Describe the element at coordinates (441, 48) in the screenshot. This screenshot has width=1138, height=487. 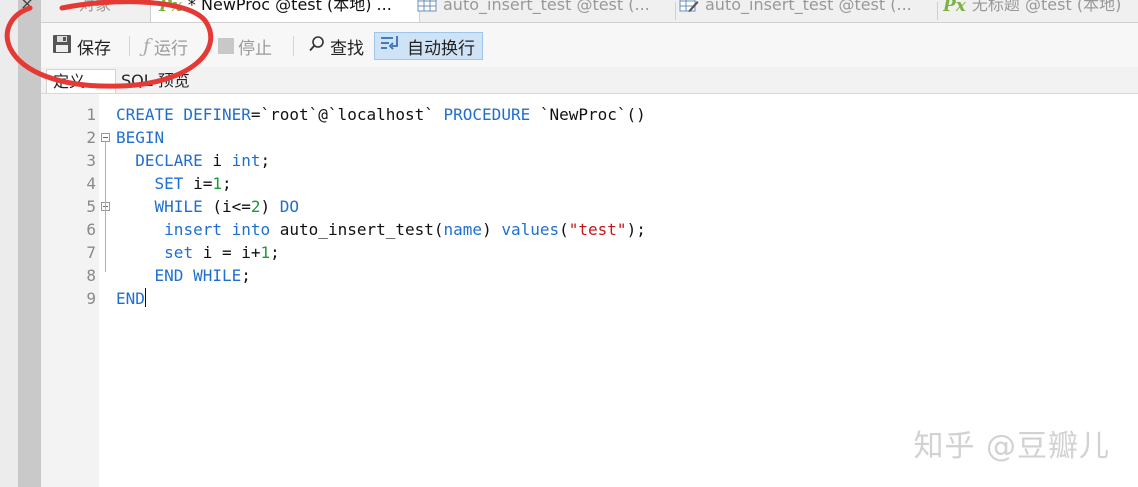
I see `word-wrap-label: 自动换行` at that location.